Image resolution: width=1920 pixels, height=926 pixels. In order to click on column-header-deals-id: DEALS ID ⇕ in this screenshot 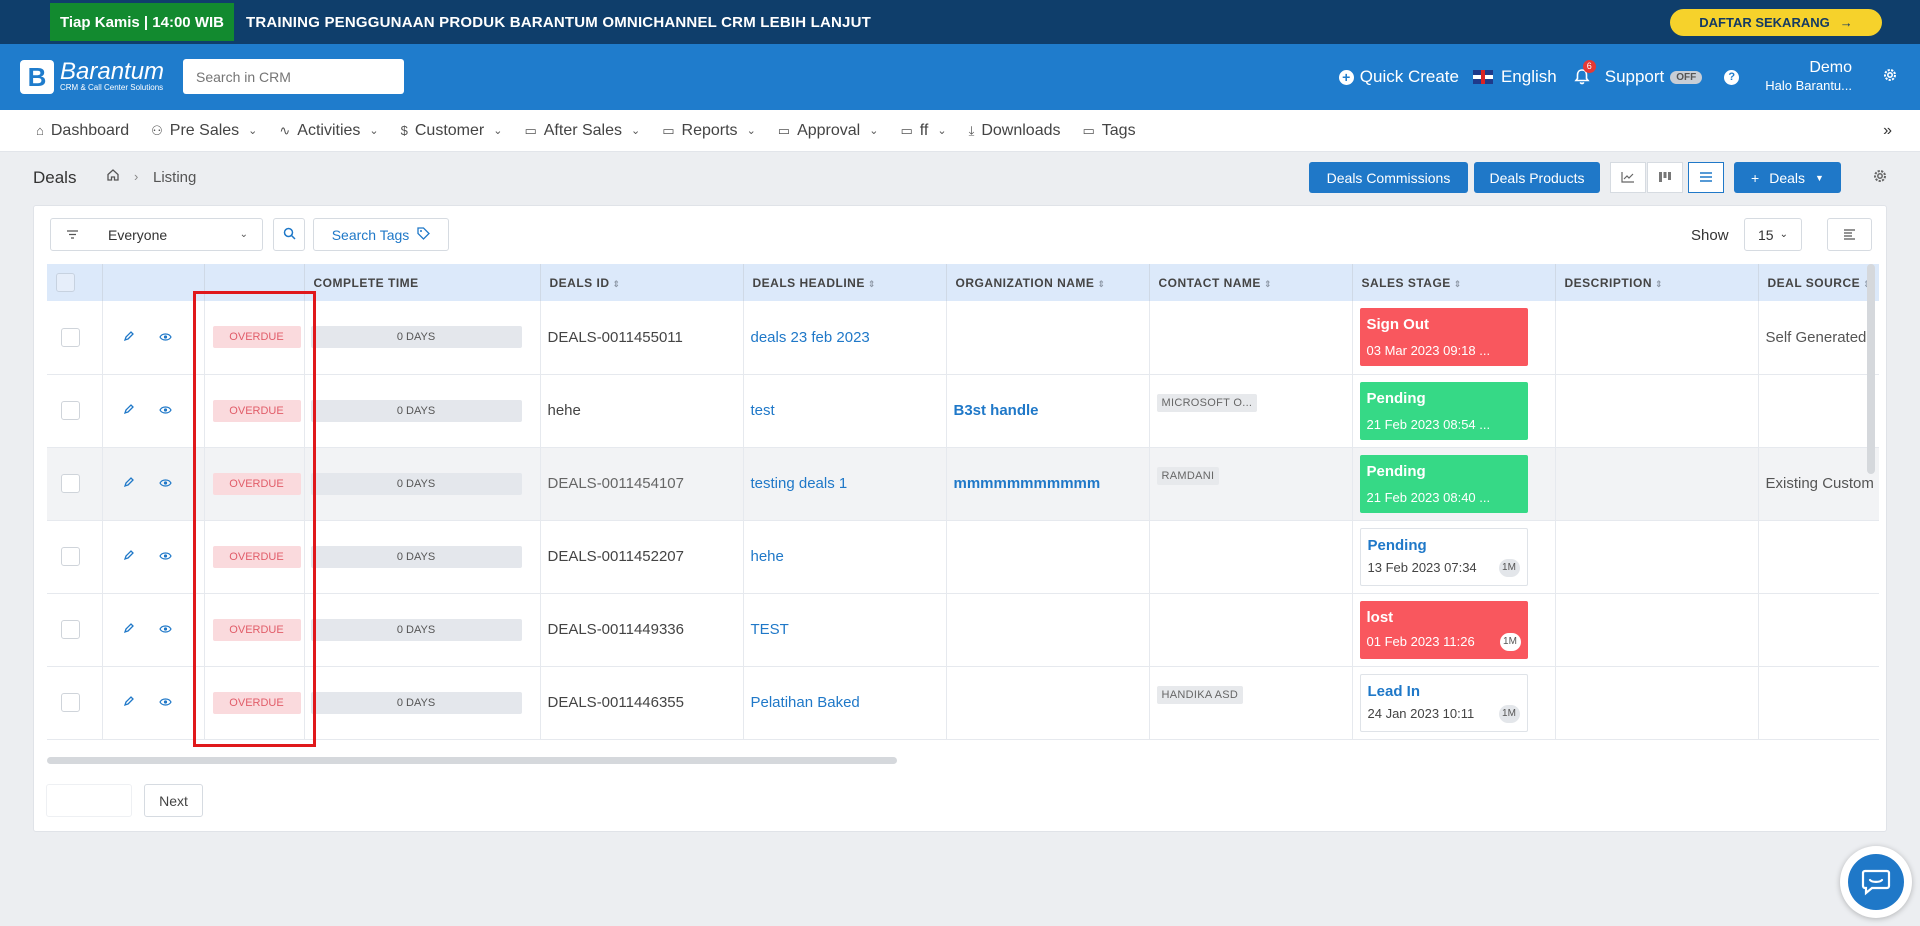, I will do `click(642, 282)`.